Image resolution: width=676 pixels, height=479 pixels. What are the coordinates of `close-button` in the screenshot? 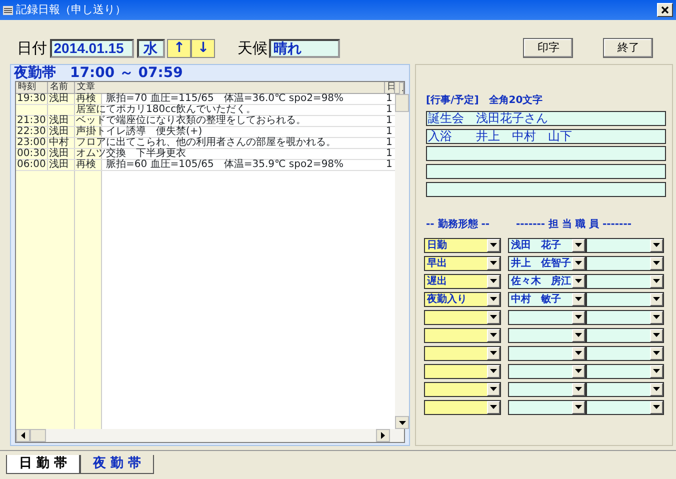 It's located at (665, 10).